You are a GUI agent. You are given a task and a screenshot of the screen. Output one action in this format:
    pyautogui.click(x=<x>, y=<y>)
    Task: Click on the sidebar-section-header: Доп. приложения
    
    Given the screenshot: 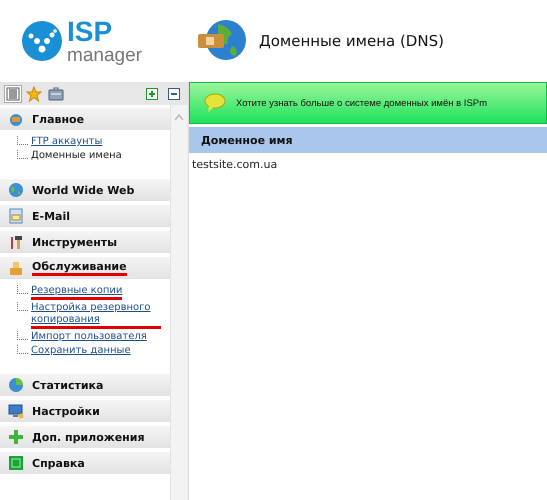 What is the action you would take?
    pyautogui.click(x=85, y=437)
    